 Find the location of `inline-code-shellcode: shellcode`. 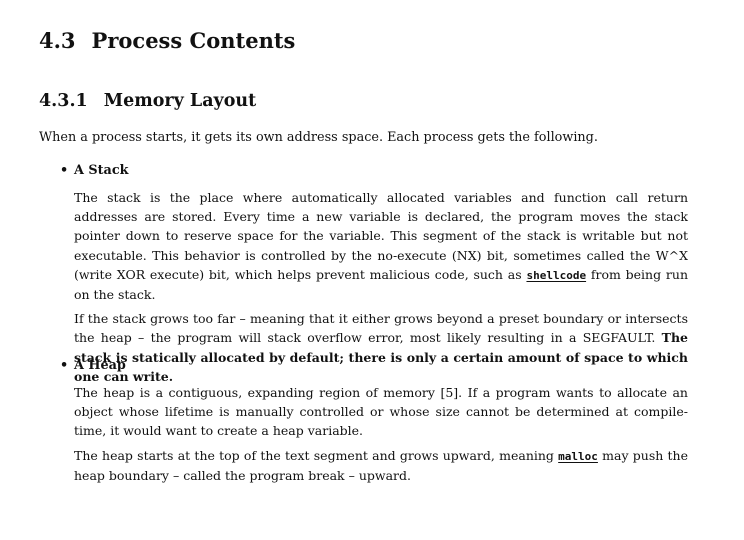

inline-code-shellcode: shellcode is located at coordinates (556, 275).